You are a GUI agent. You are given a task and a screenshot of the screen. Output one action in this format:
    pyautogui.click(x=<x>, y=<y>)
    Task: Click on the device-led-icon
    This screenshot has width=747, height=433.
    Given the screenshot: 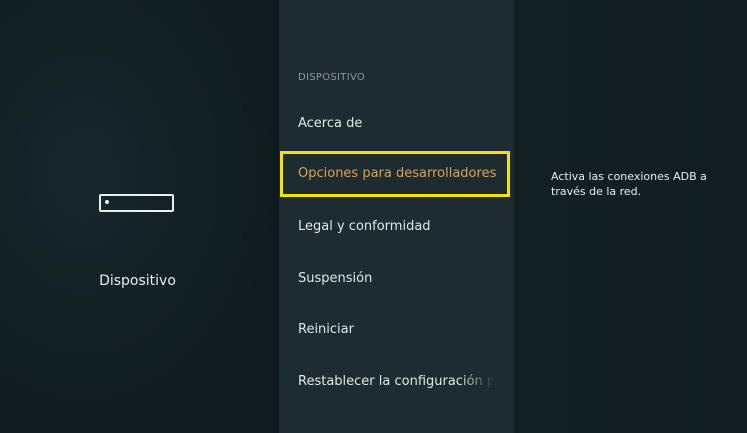 What is the action you would take?
    pyautogui.click(x=107, y=202)
    